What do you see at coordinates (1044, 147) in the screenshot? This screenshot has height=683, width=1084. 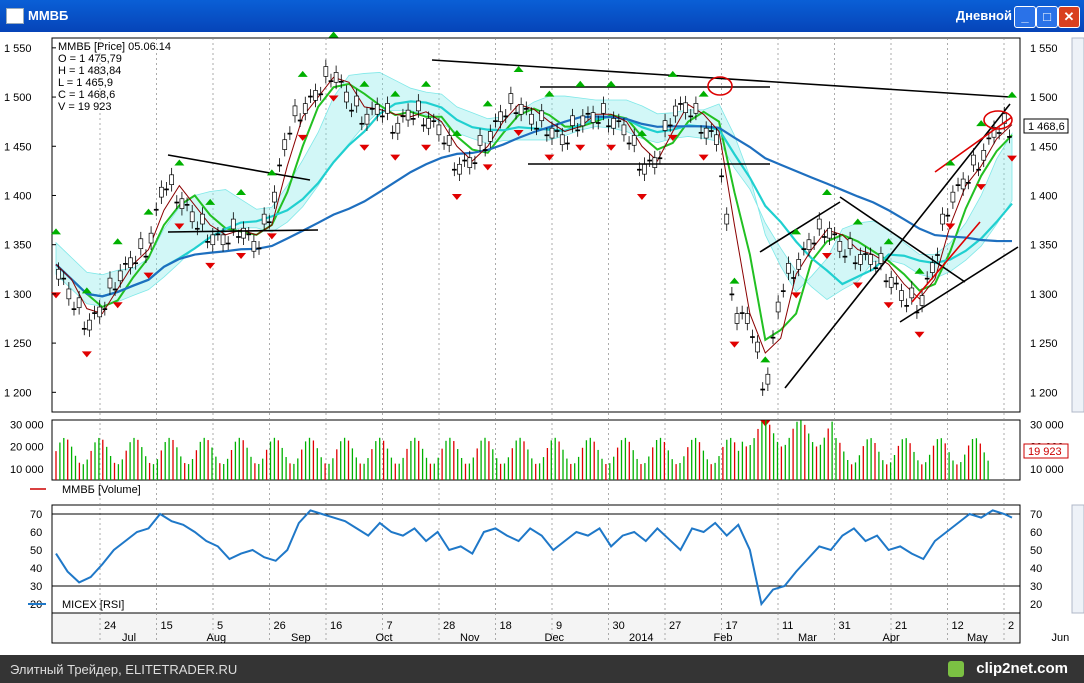 I see `price-tick-right: 1 450` at bounding box center [1044, 147].